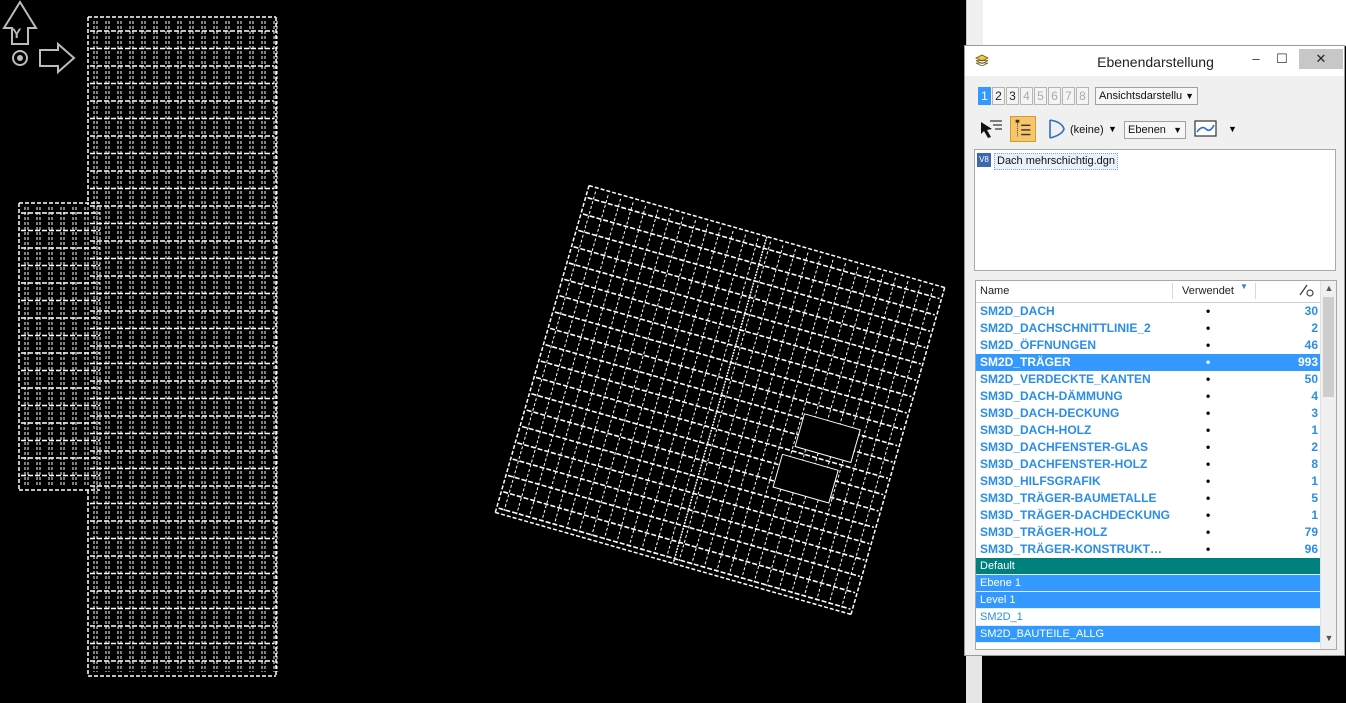 Image resolution: width=1346 pixels, height=703 pixels. I want to click on table-row: SM3D_TRÄGER-KONSTRUKT… • 96, so click(1148, 549).